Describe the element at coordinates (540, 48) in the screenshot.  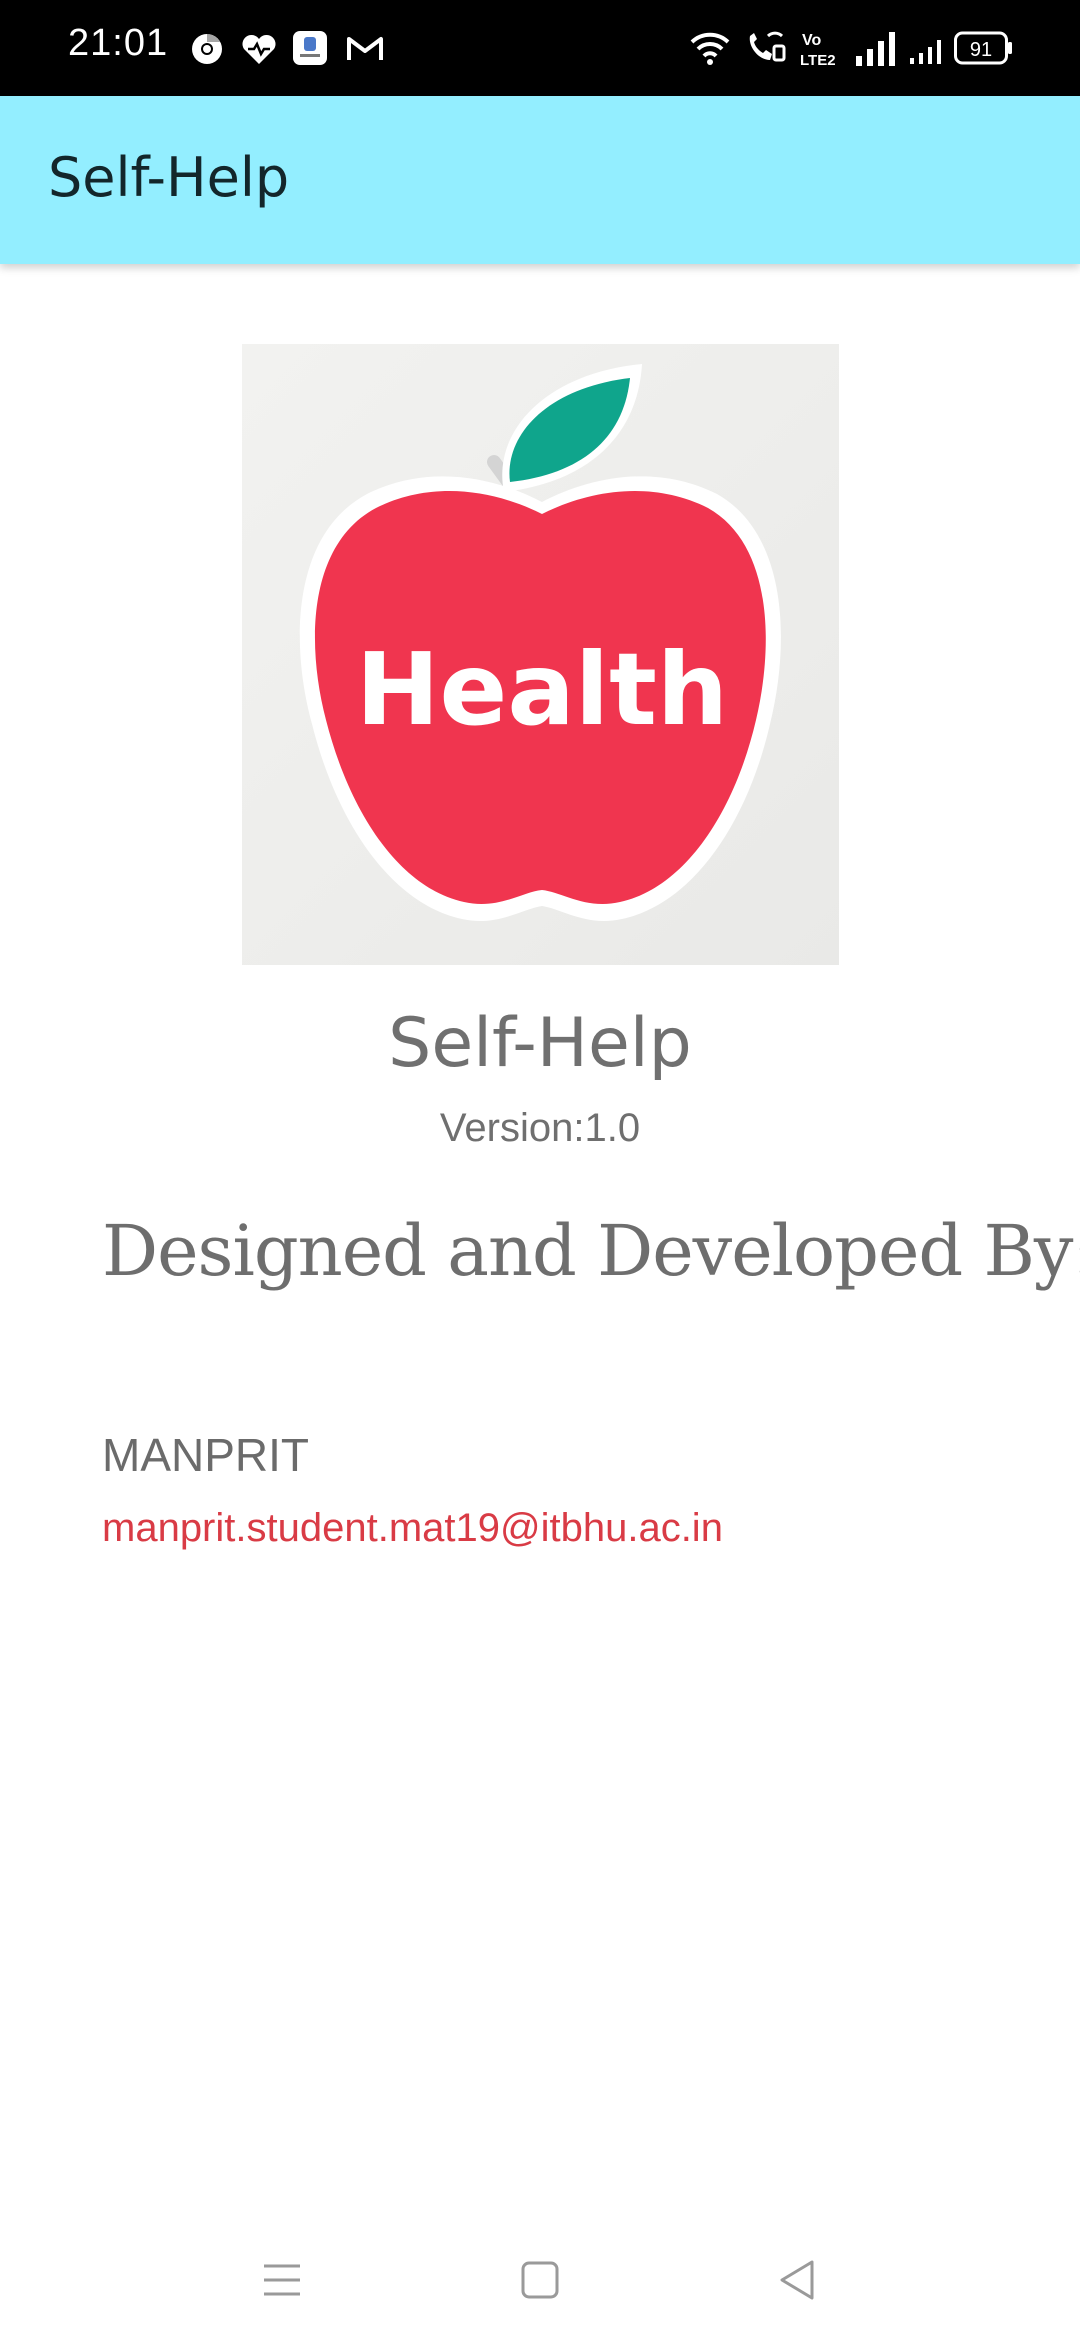
I see `status-bar: 21:01 Vo LTE2 91` at that location.